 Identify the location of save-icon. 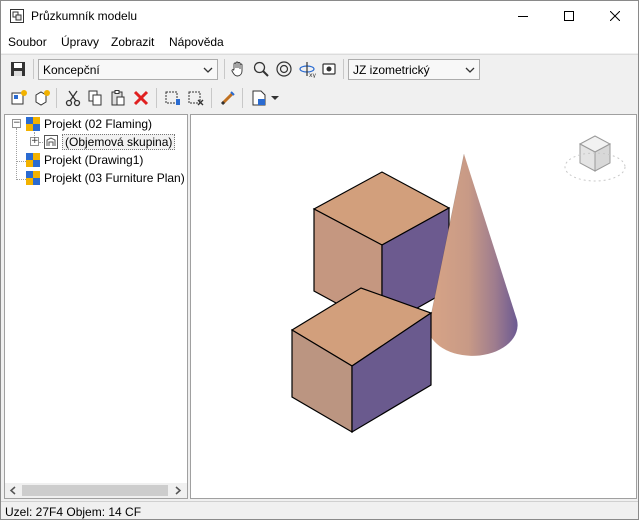
(18, 69).